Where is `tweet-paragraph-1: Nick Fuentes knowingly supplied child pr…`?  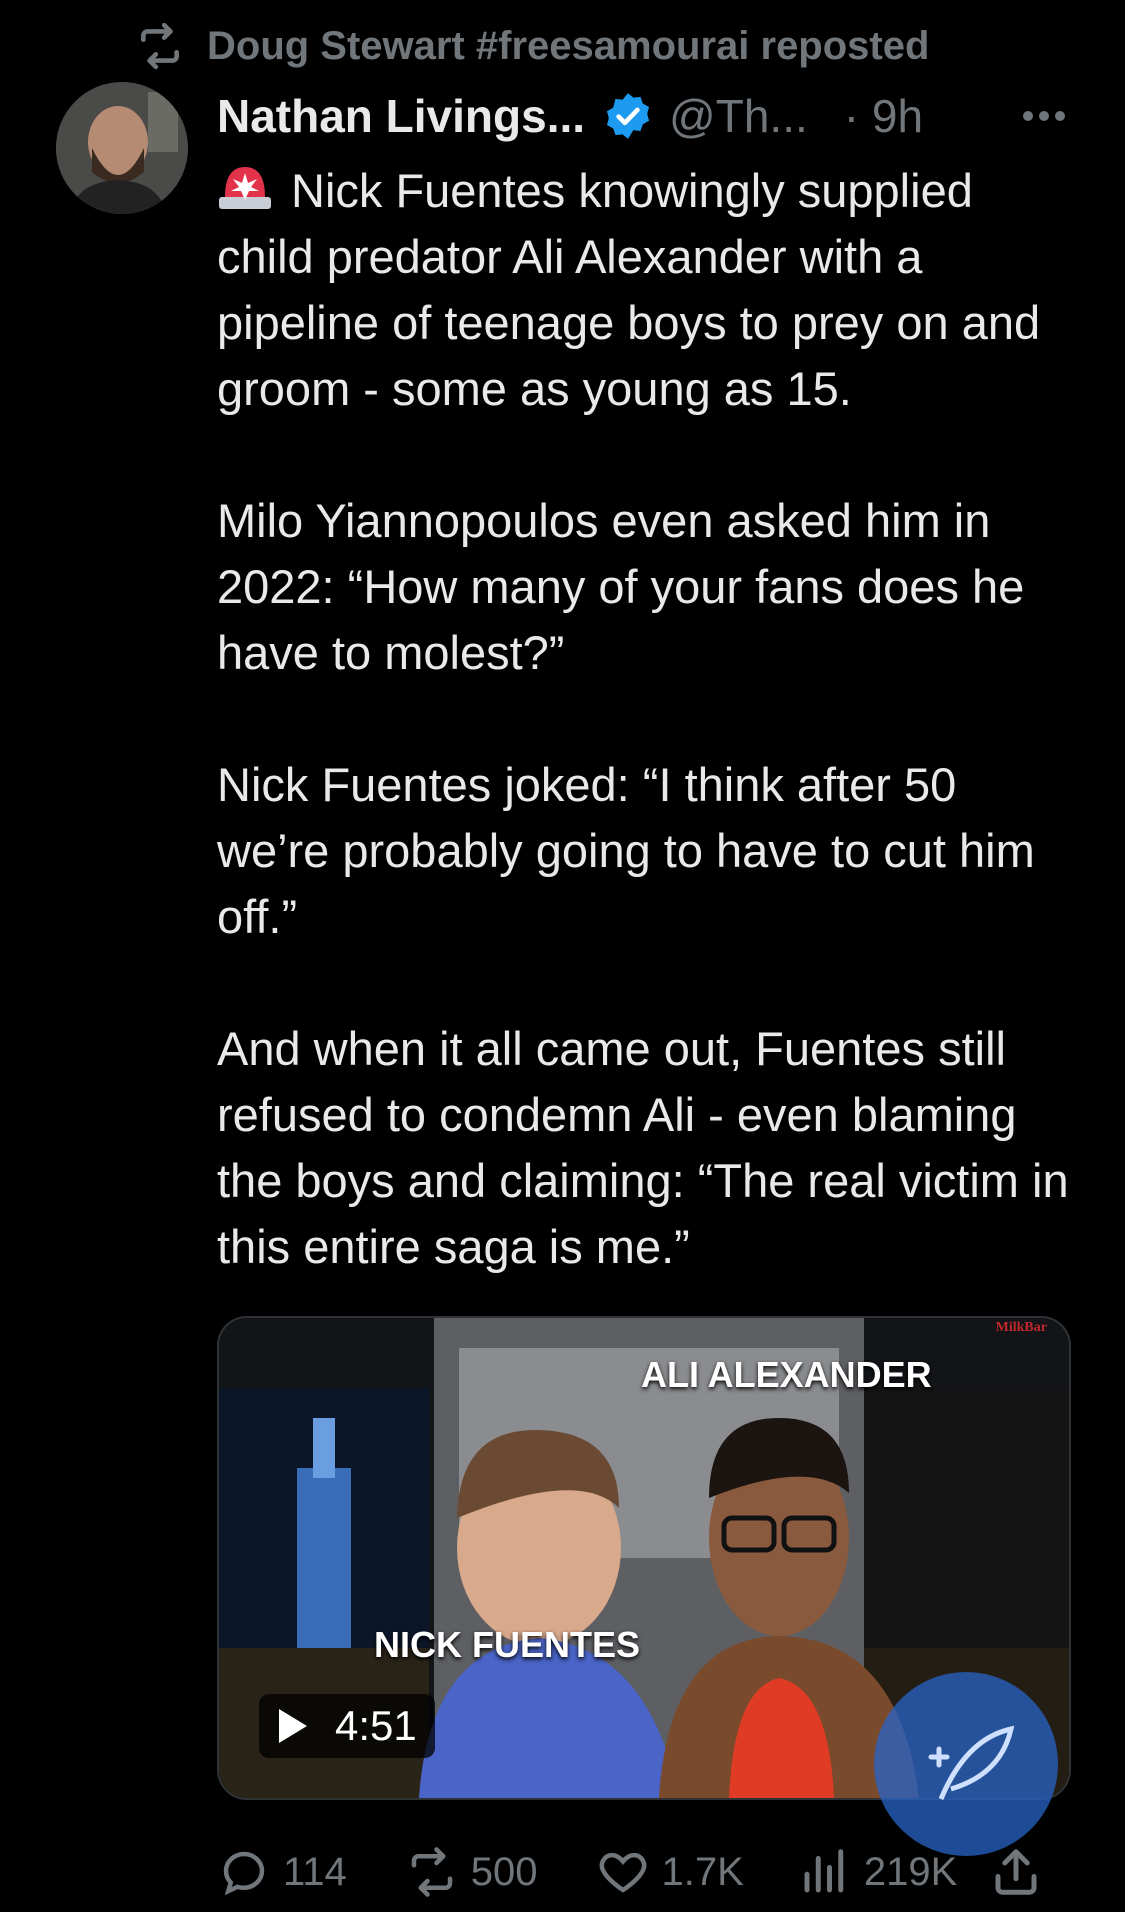
tweet-paragraph-1: Nick Fuentes knowingly supplied child pr… is located at coordinates (647, 290).